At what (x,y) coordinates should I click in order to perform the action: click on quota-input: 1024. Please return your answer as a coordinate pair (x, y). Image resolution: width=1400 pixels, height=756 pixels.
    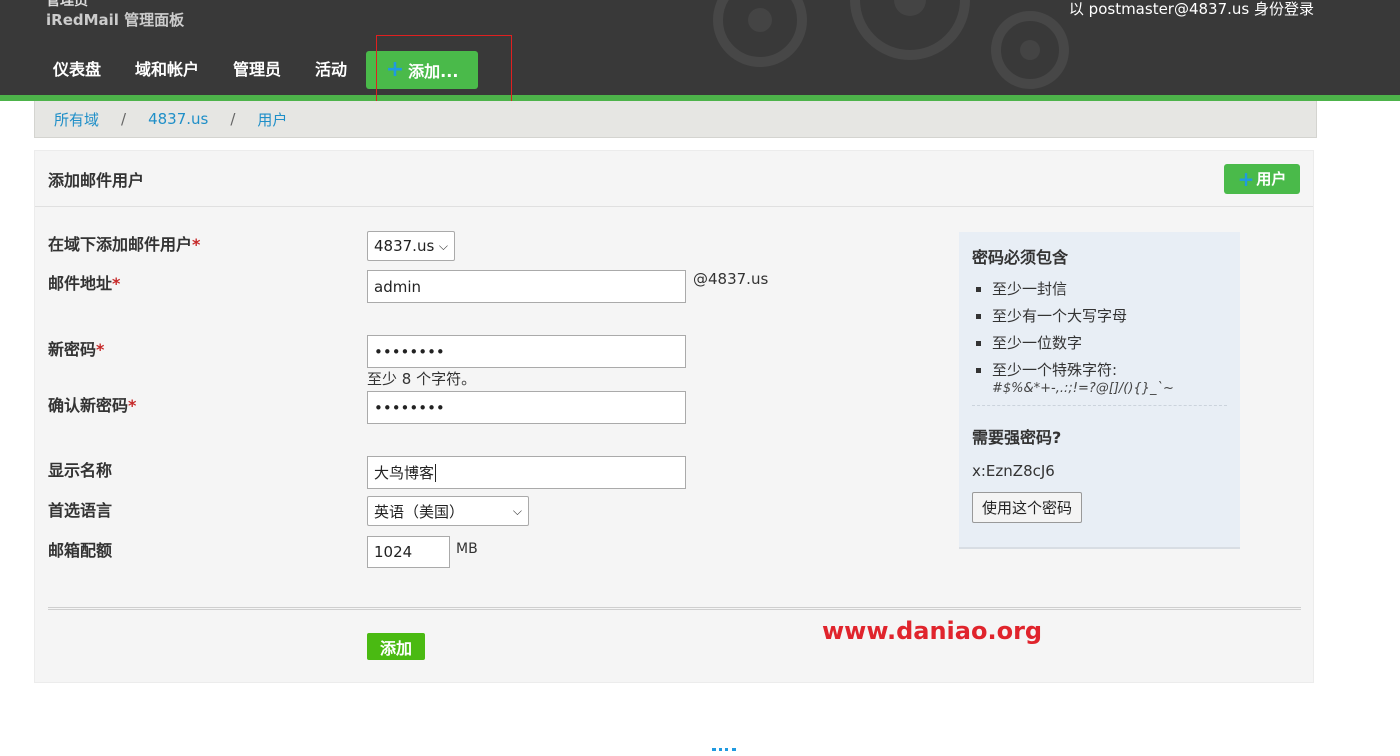
    Looking at the image, I should click on (408, 552).